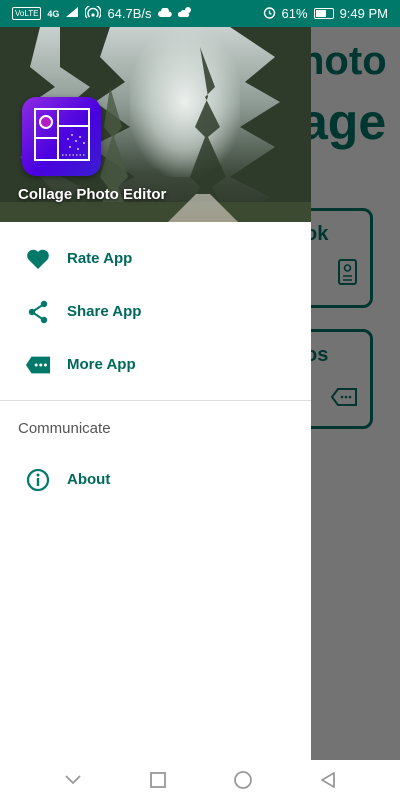 The height and width of the screenshot is (800, 400). Describe the element at coordinates (185, 13) in the screenshot. I see `weather-icon` at that location.